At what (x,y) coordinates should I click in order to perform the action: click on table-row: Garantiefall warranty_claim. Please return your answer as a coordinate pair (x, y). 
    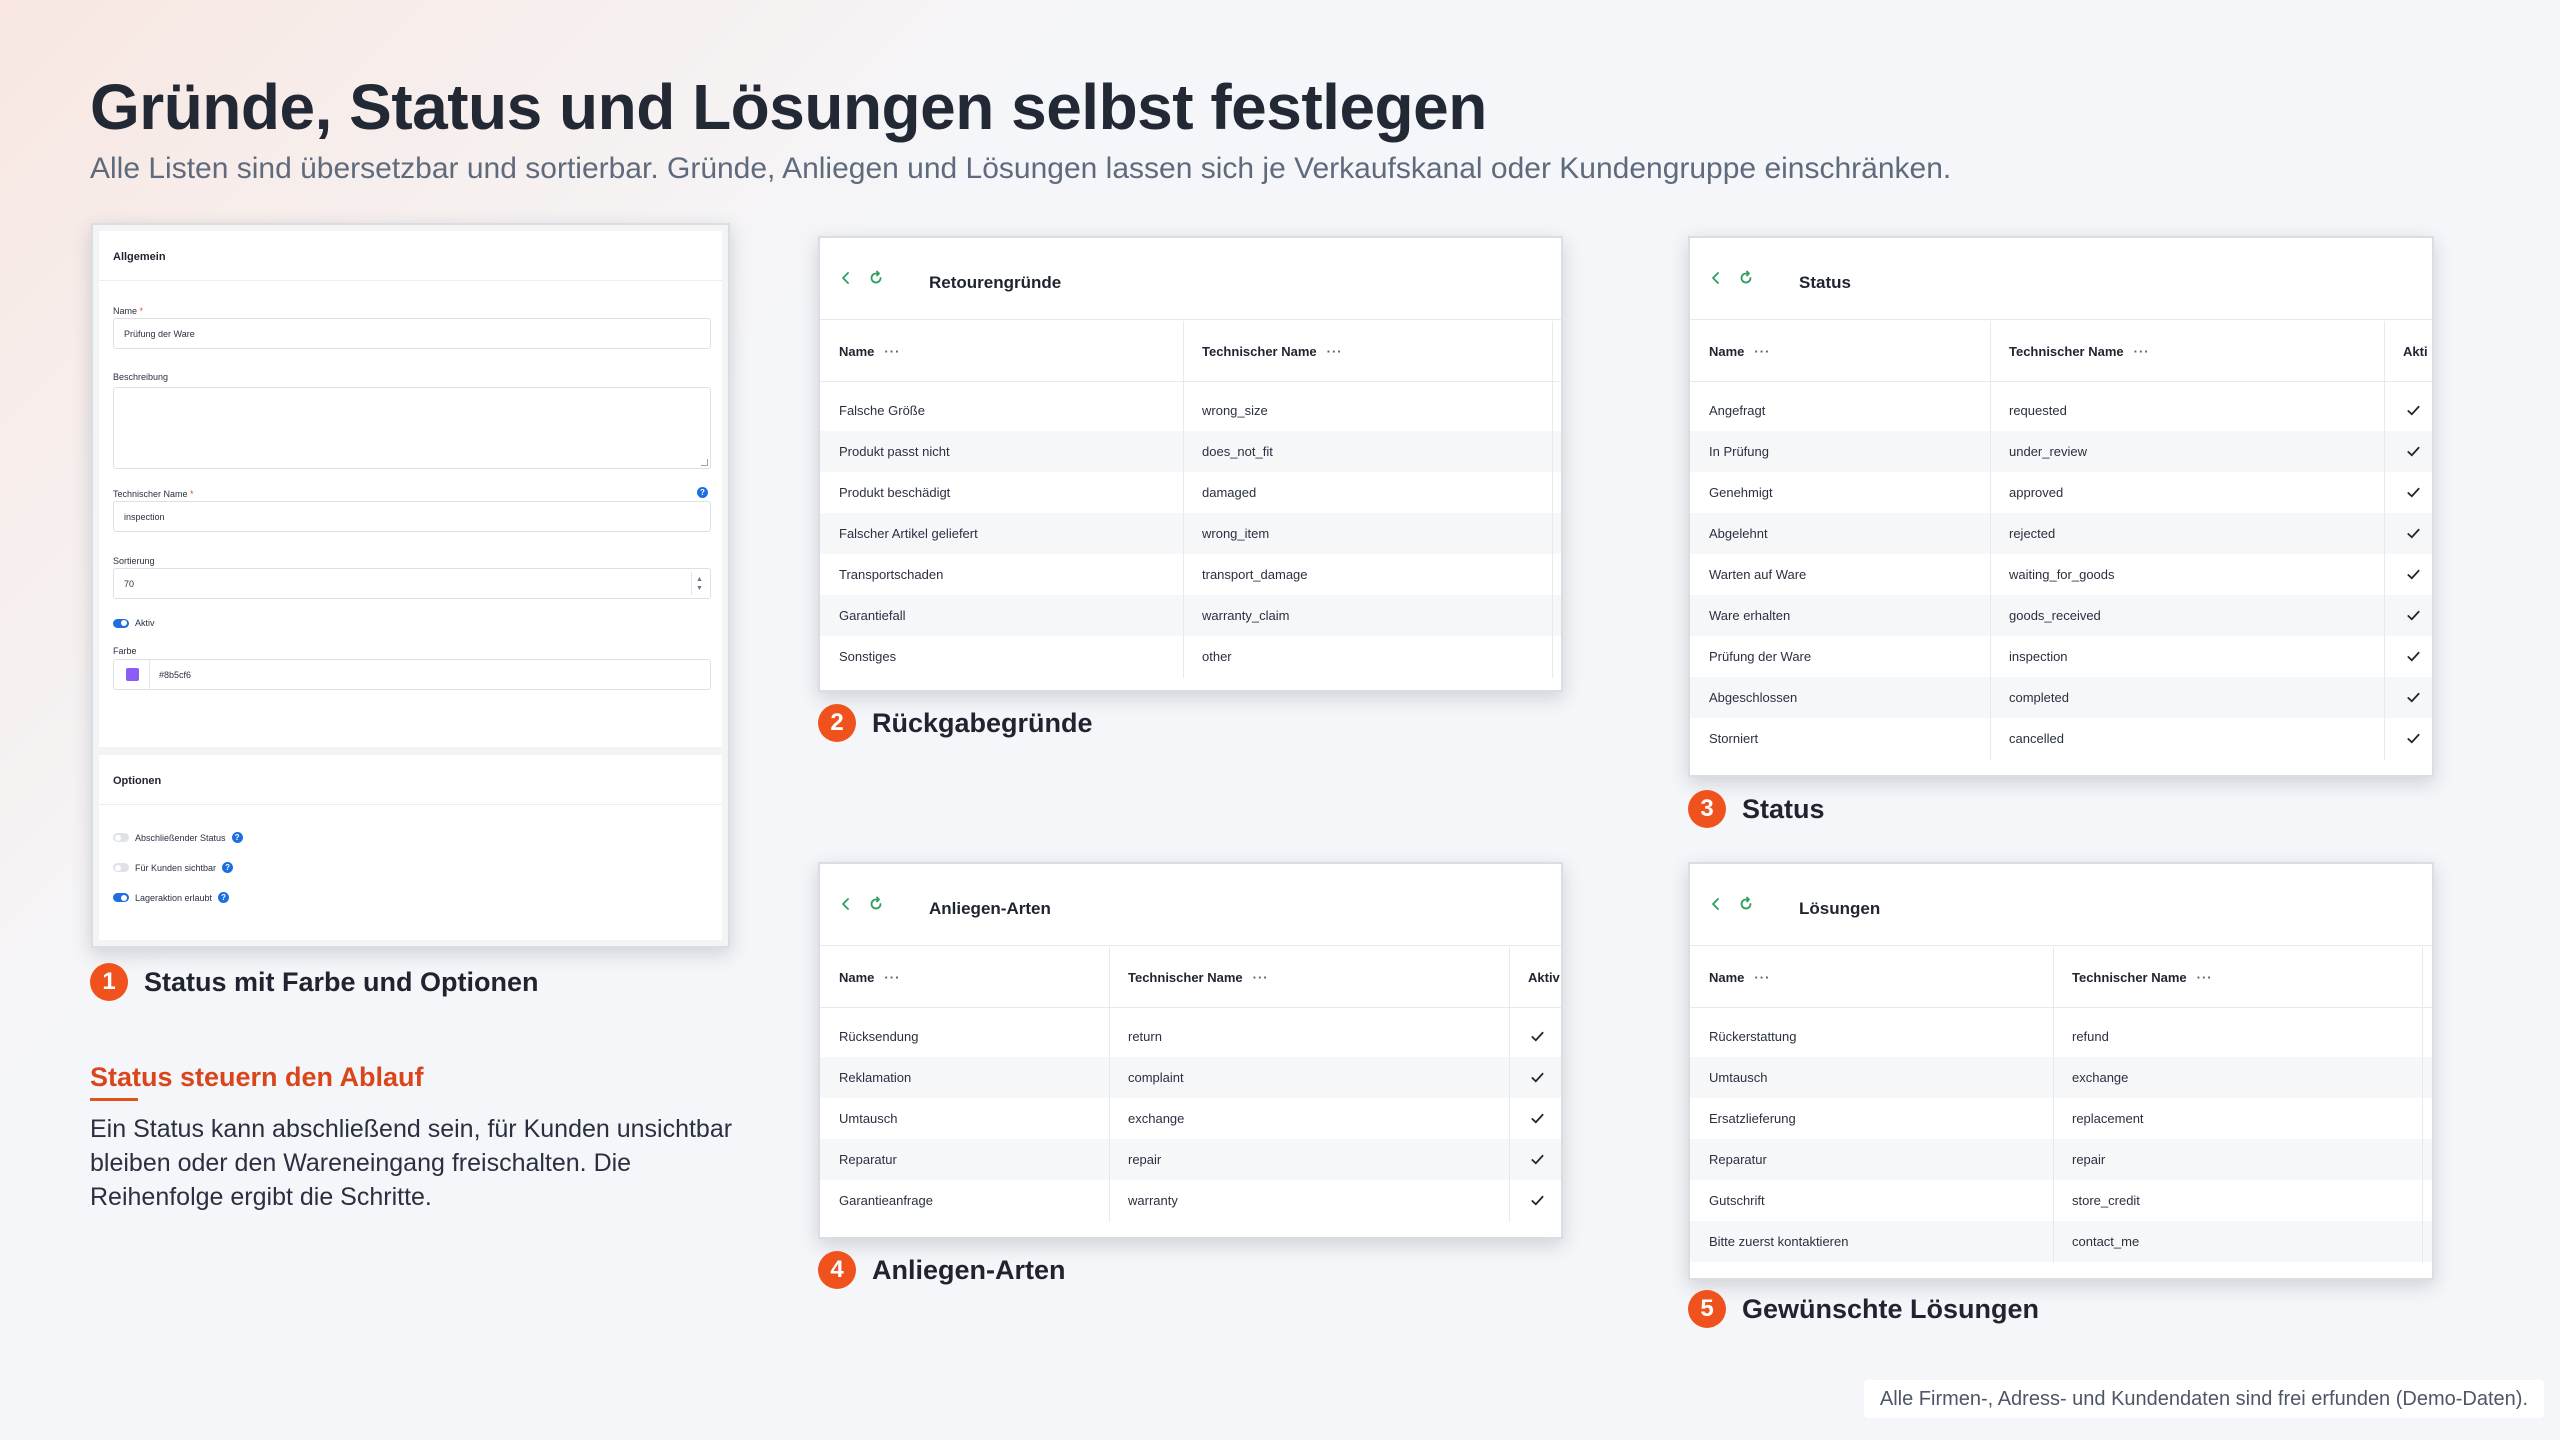
    Looking at the image, I should click on (1190, 615).